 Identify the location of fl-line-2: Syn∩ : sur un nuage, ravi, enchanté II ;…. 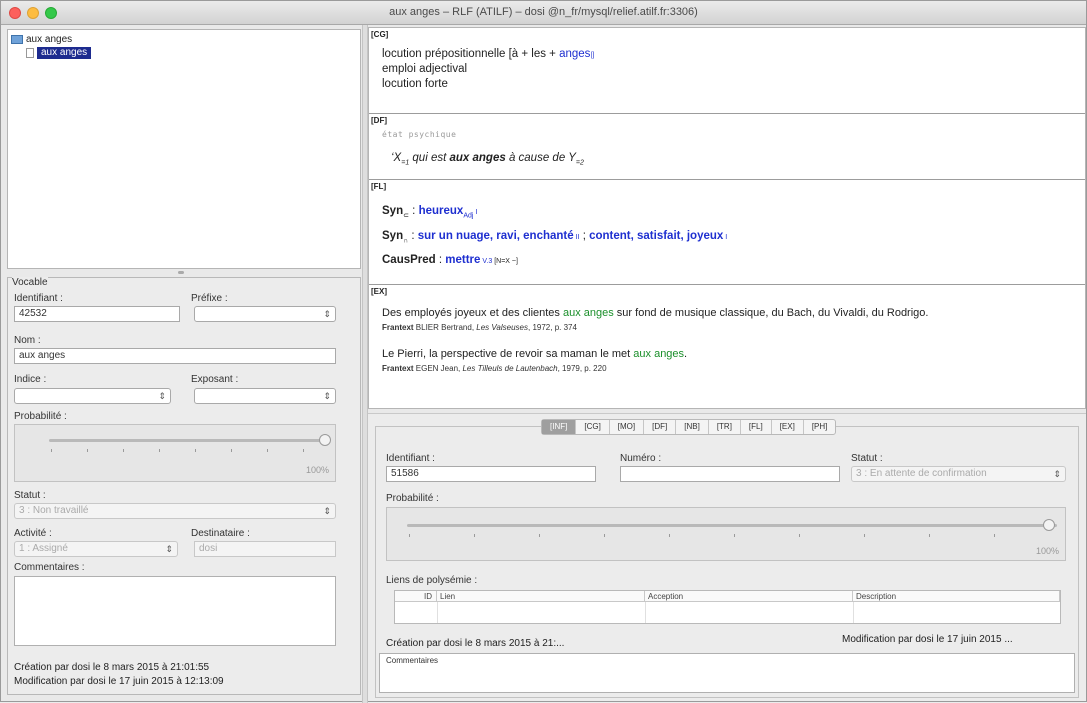
(554, 237).